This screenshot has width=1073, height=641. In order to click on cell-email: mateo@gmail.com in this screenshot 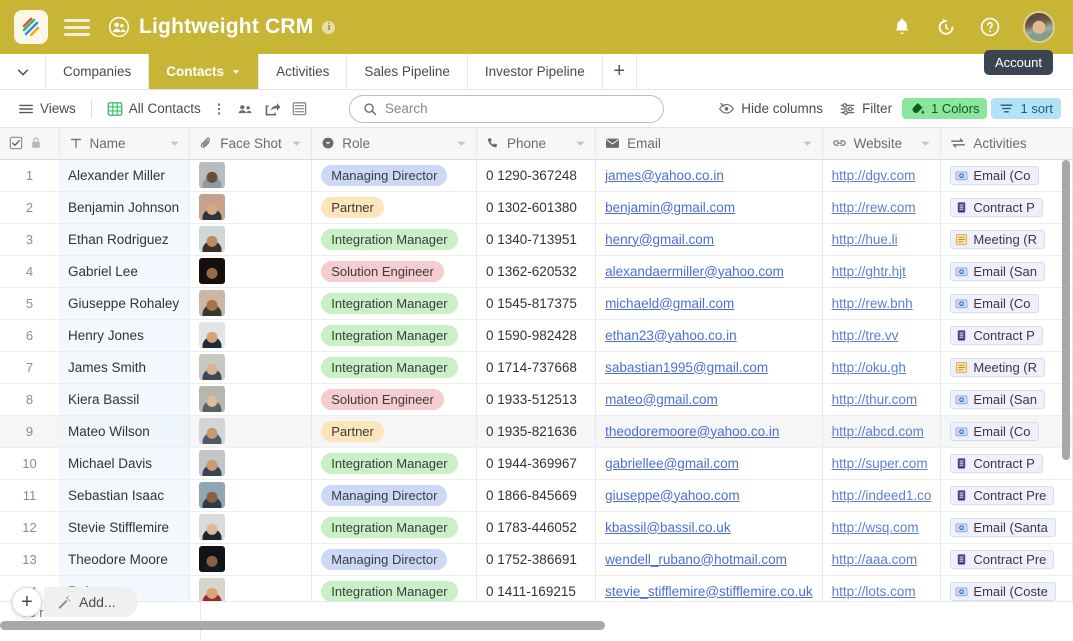, I will do `click(709, 399)`.